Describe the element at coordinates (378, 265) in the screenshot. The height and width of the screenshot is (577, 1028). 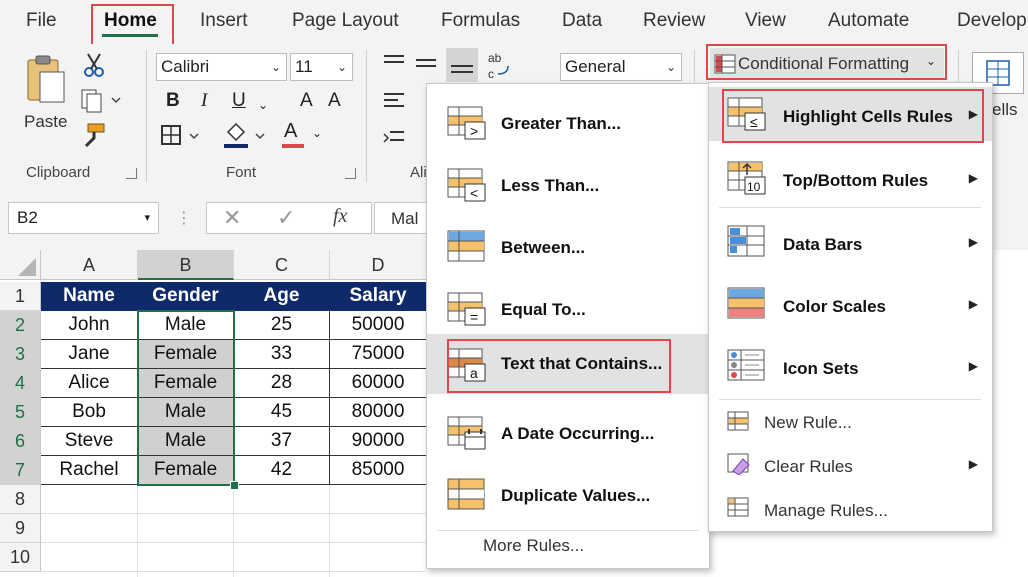
I see `column-header-d: D` at that location.